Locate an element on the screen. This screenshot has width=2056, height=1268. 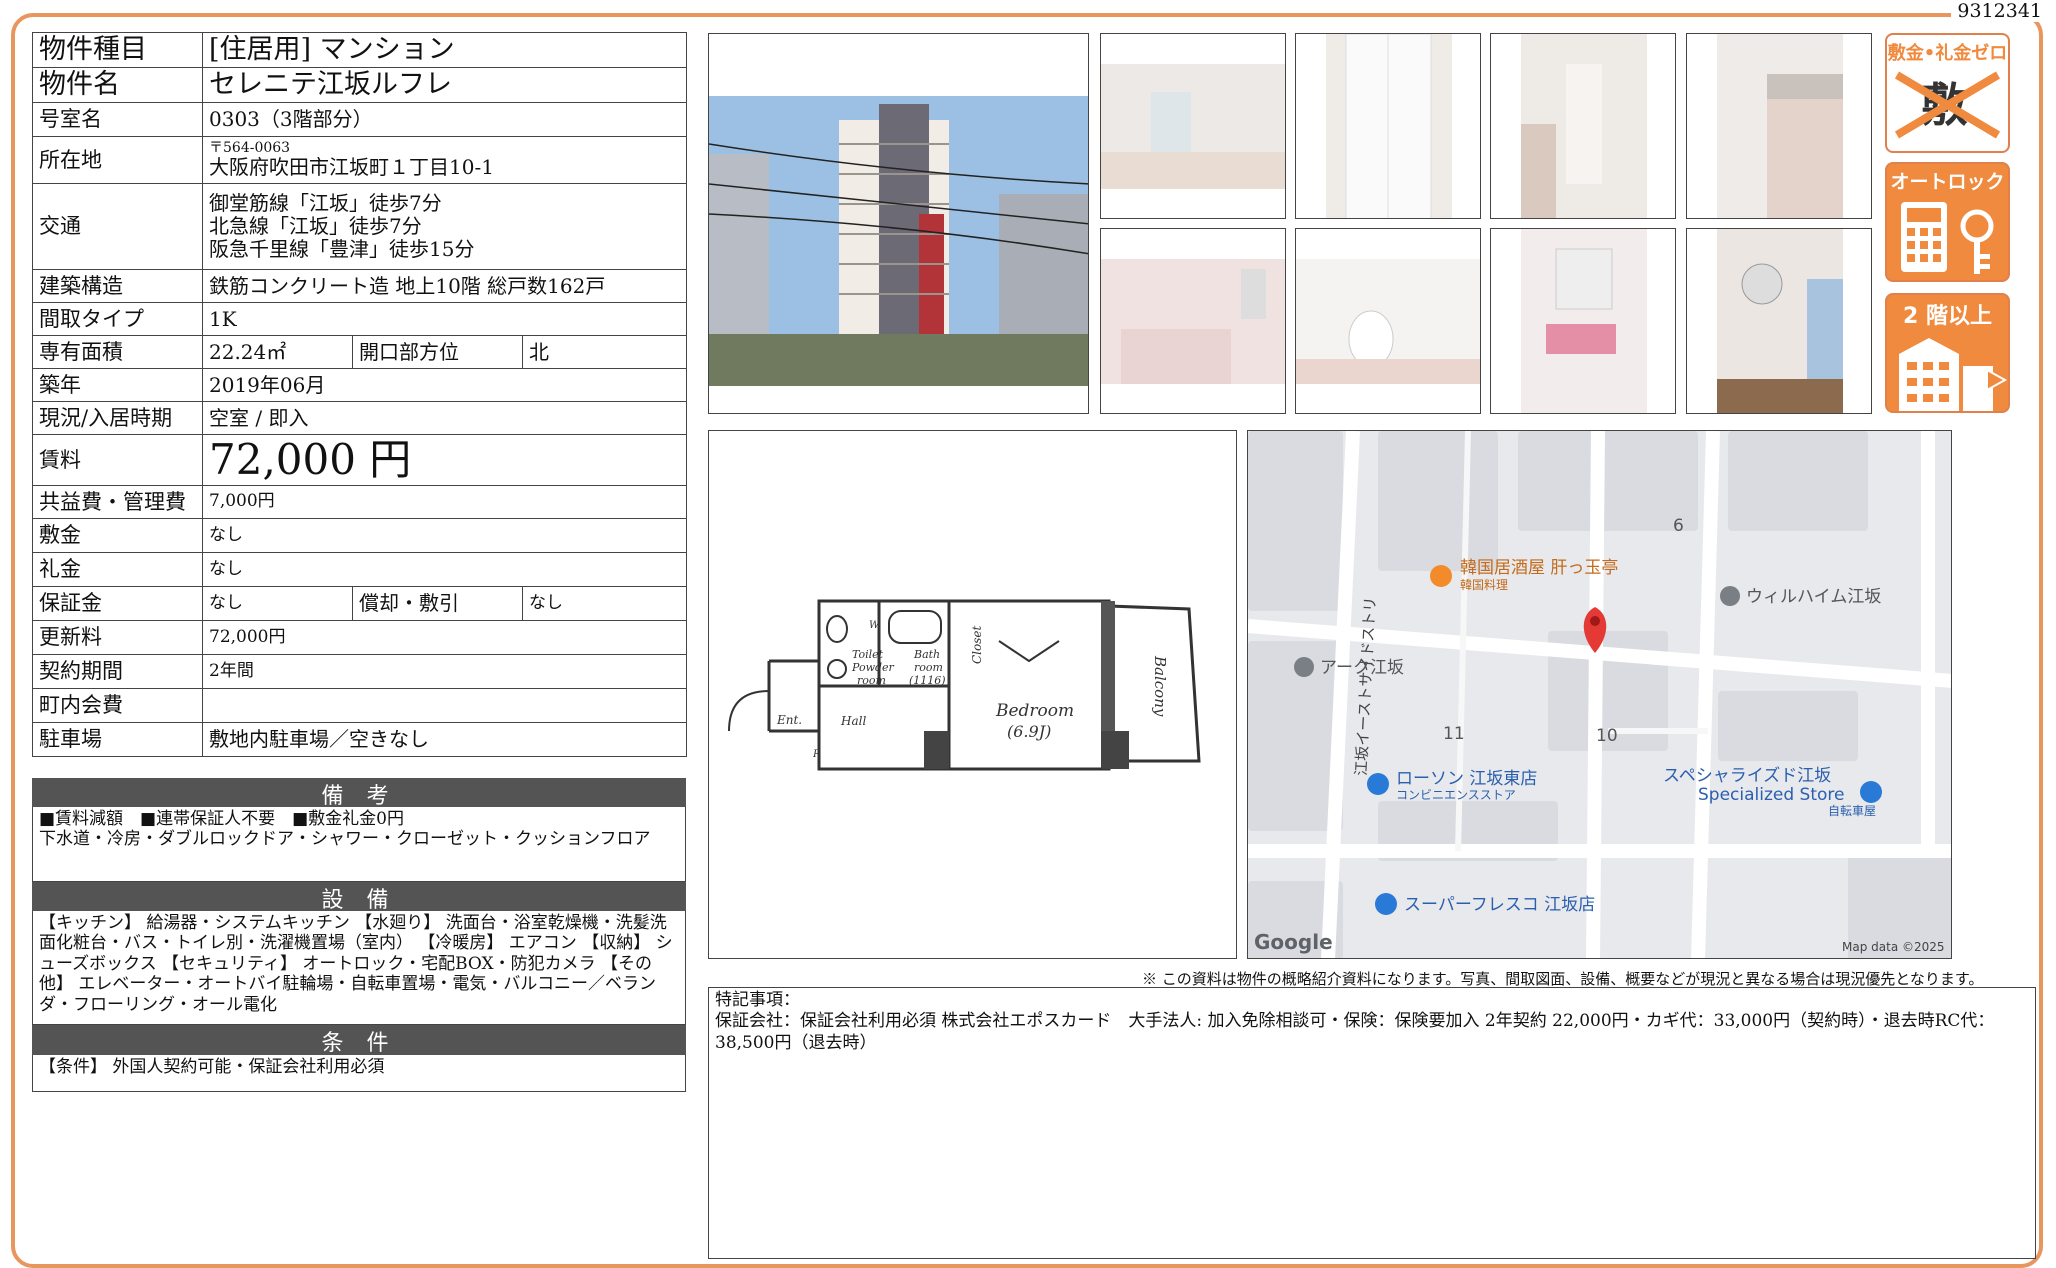
autolock-badge: オートロック is located at coordinates (1947, 222).